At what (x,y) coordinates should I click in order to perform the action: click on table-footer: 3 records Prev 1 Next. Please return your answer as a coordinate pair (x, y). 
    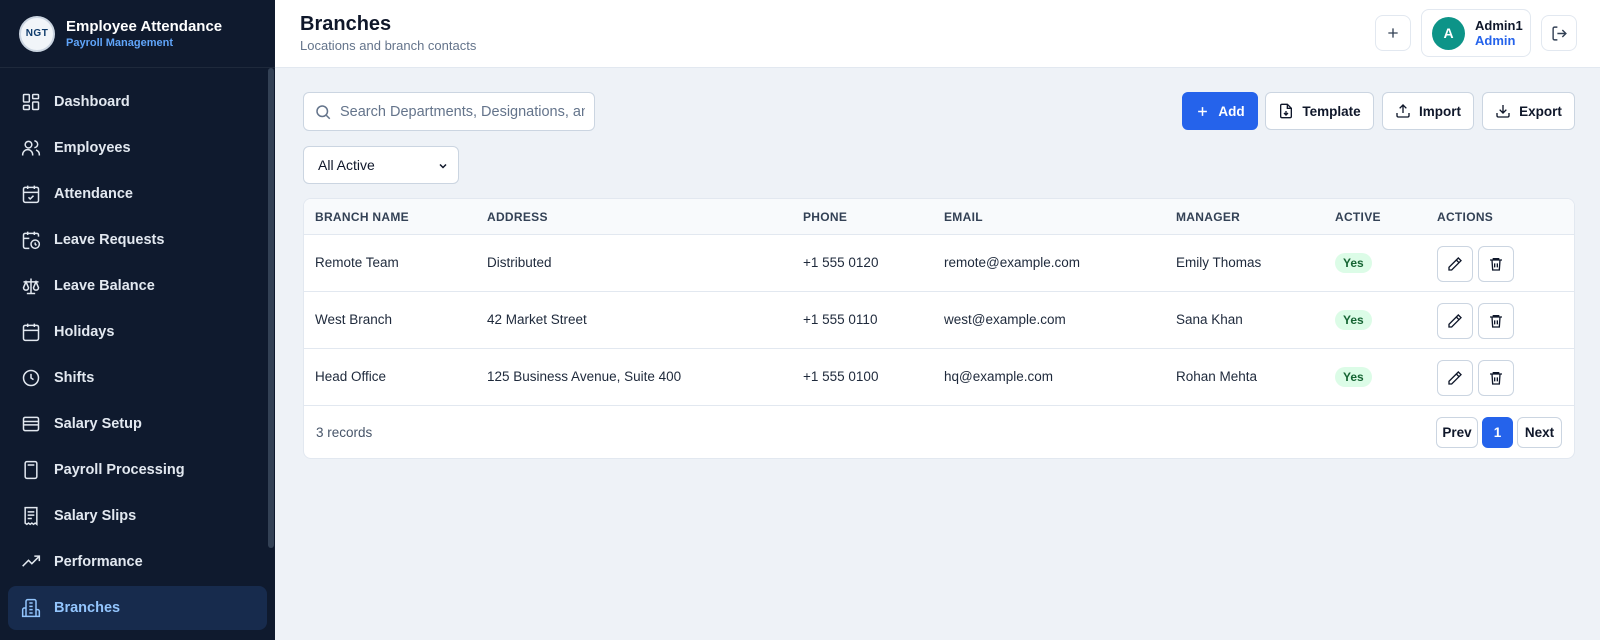
    Looking at the image, I should click on (939, 432).